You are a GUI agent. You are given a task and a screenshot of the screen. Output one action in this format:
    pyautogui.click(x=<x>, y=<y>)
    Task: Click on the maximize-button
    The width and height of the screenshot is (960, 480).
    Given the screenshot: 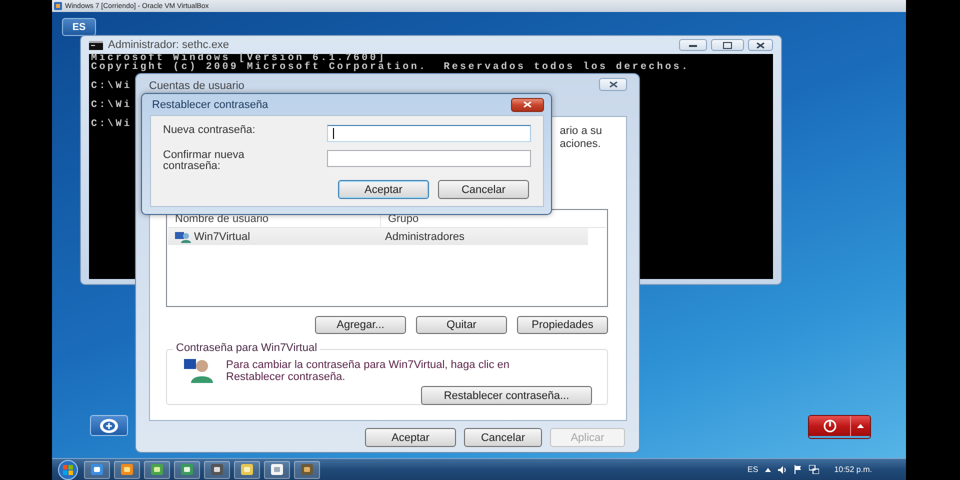 What is the action you would take?
    pyautogui.click(x=727, y=45)
    